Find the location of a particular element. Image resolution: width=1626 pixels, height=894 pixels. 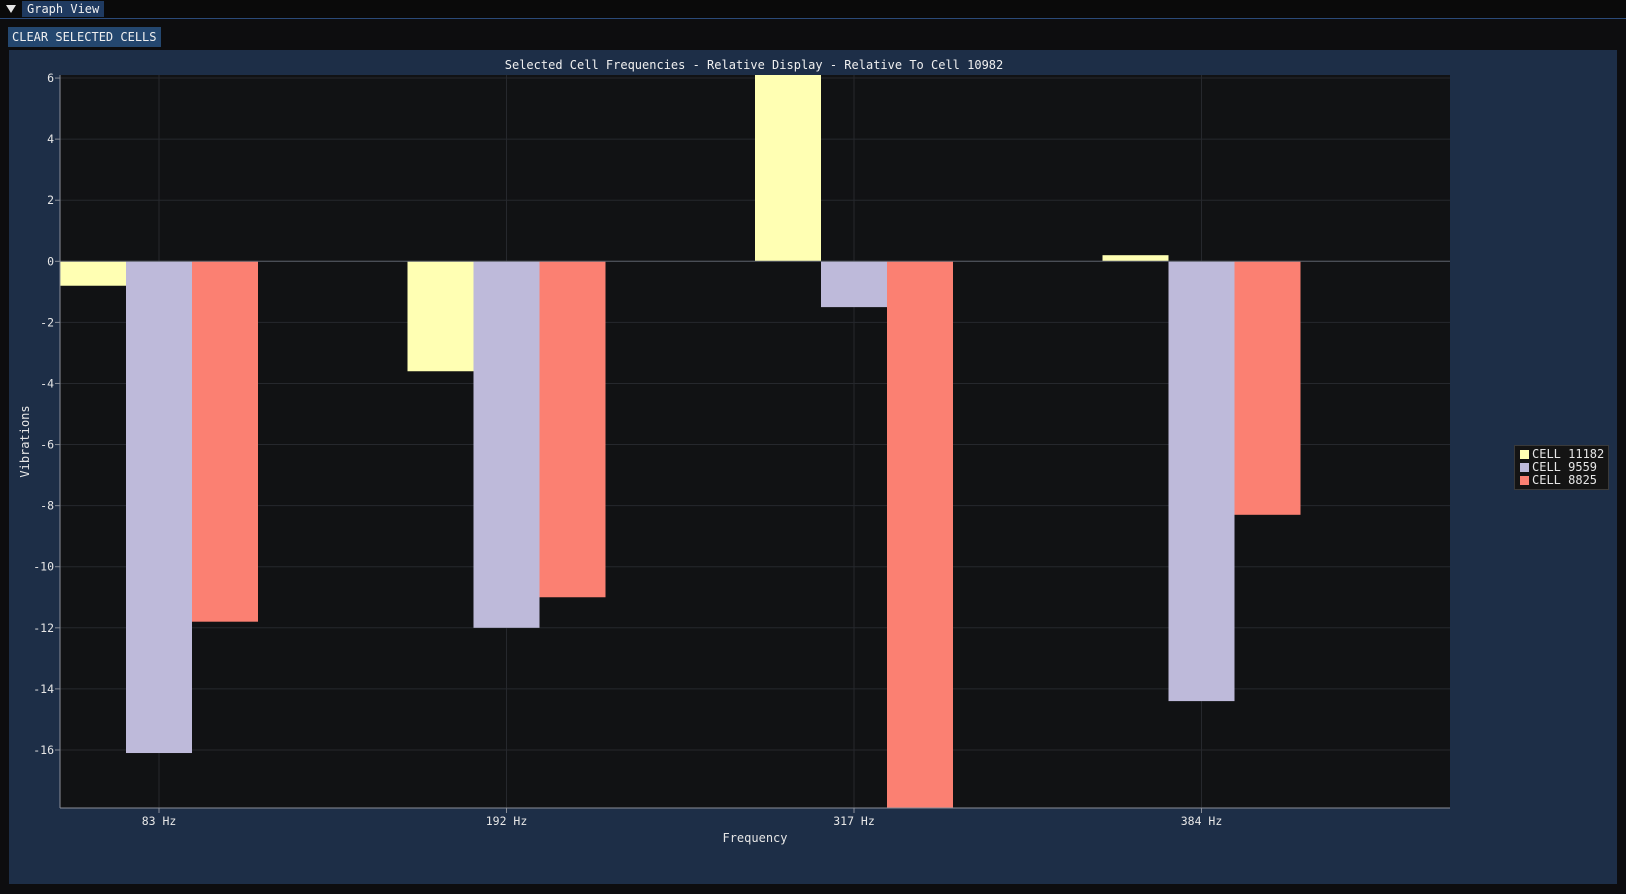

y-tick-label: 2 is located at coordinates (50, 200).